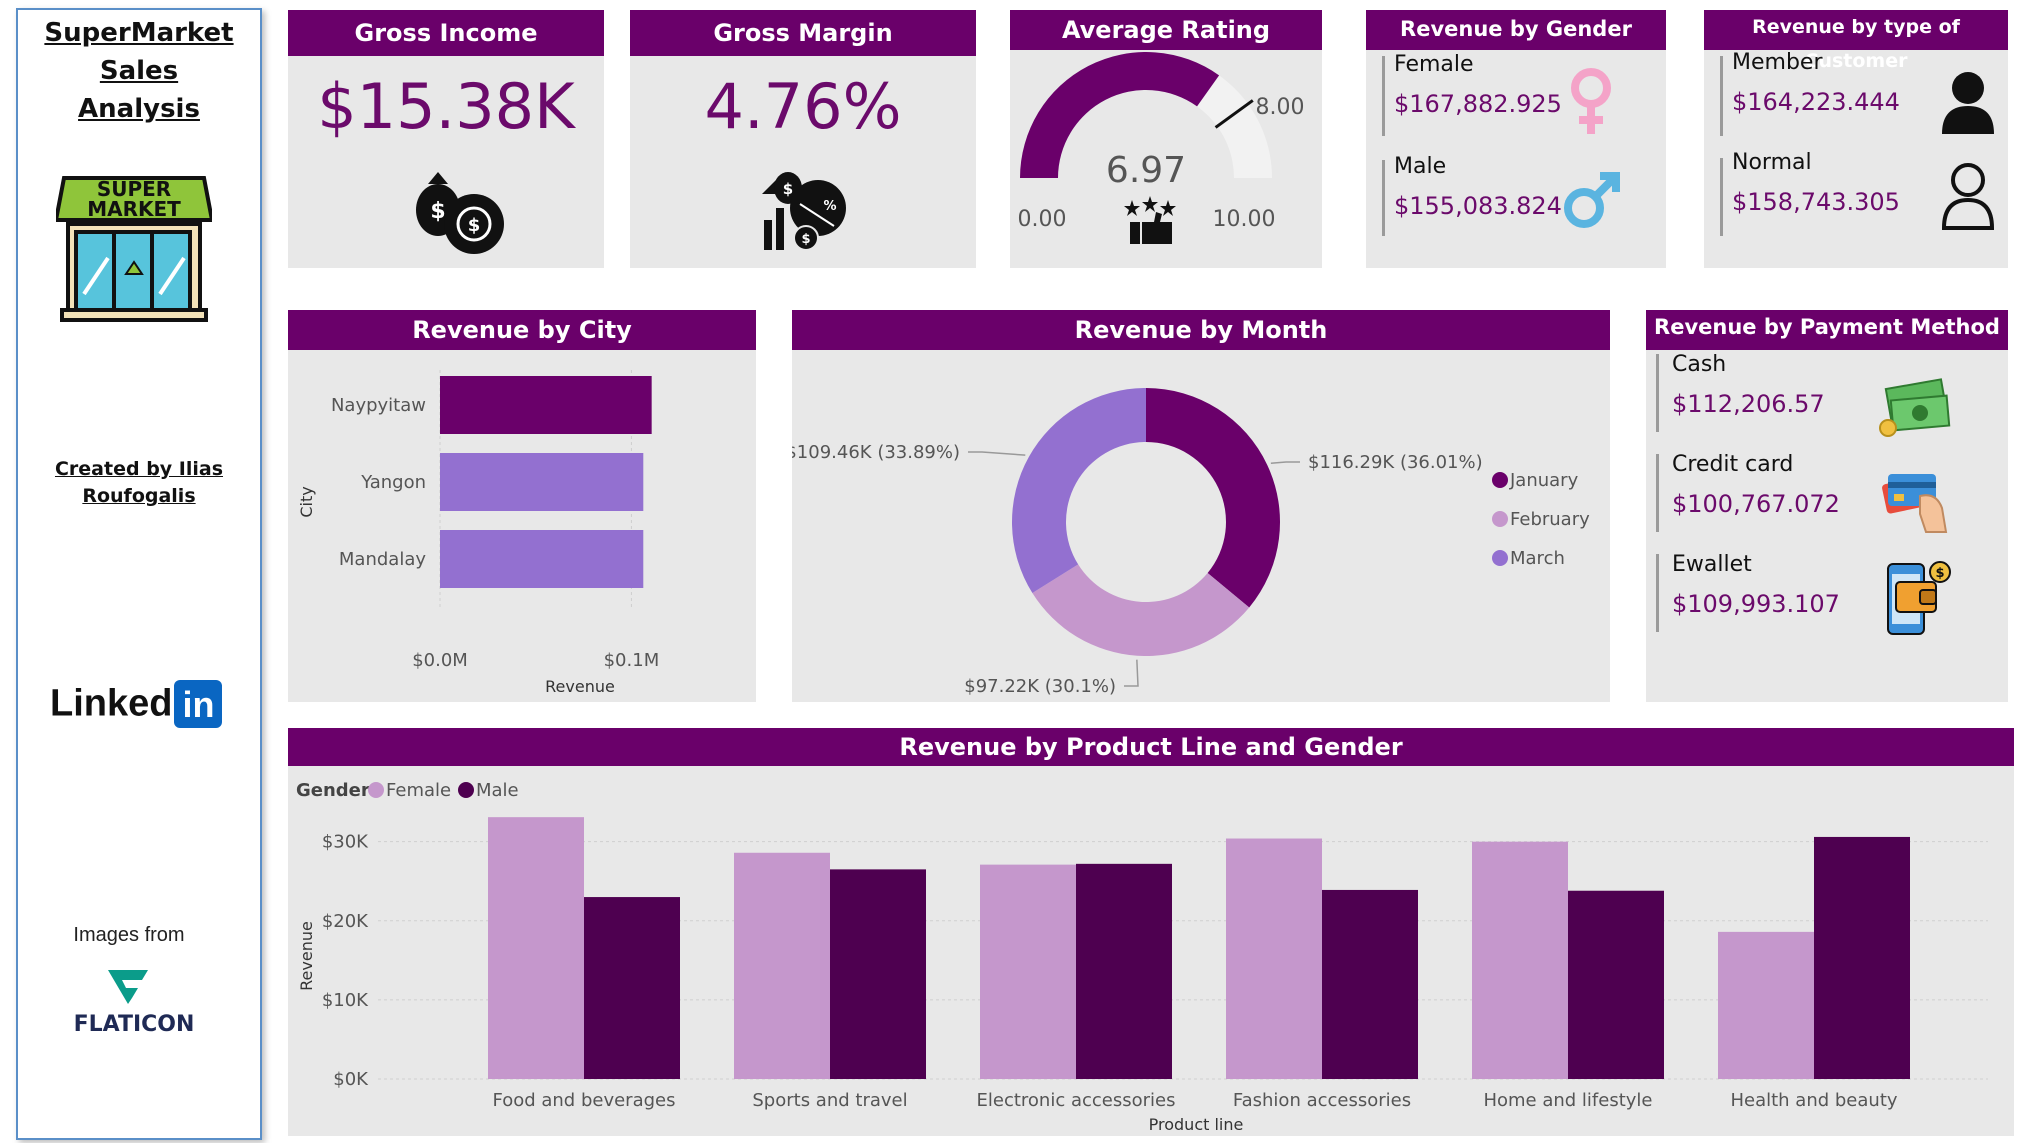 The image size is (2024, 1143). I want to click on product-category-label: Sports and travel, so click(829, 1100).